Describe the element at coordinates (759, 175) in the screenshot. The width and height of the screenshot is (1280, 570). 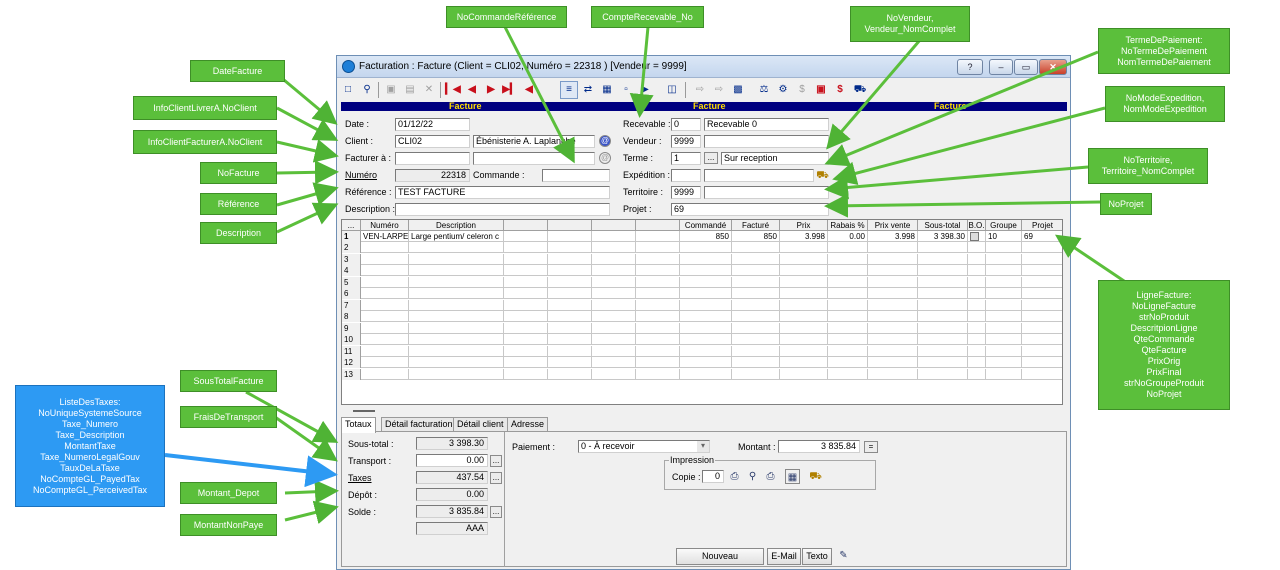
I see `expedition-name-field` at that location.